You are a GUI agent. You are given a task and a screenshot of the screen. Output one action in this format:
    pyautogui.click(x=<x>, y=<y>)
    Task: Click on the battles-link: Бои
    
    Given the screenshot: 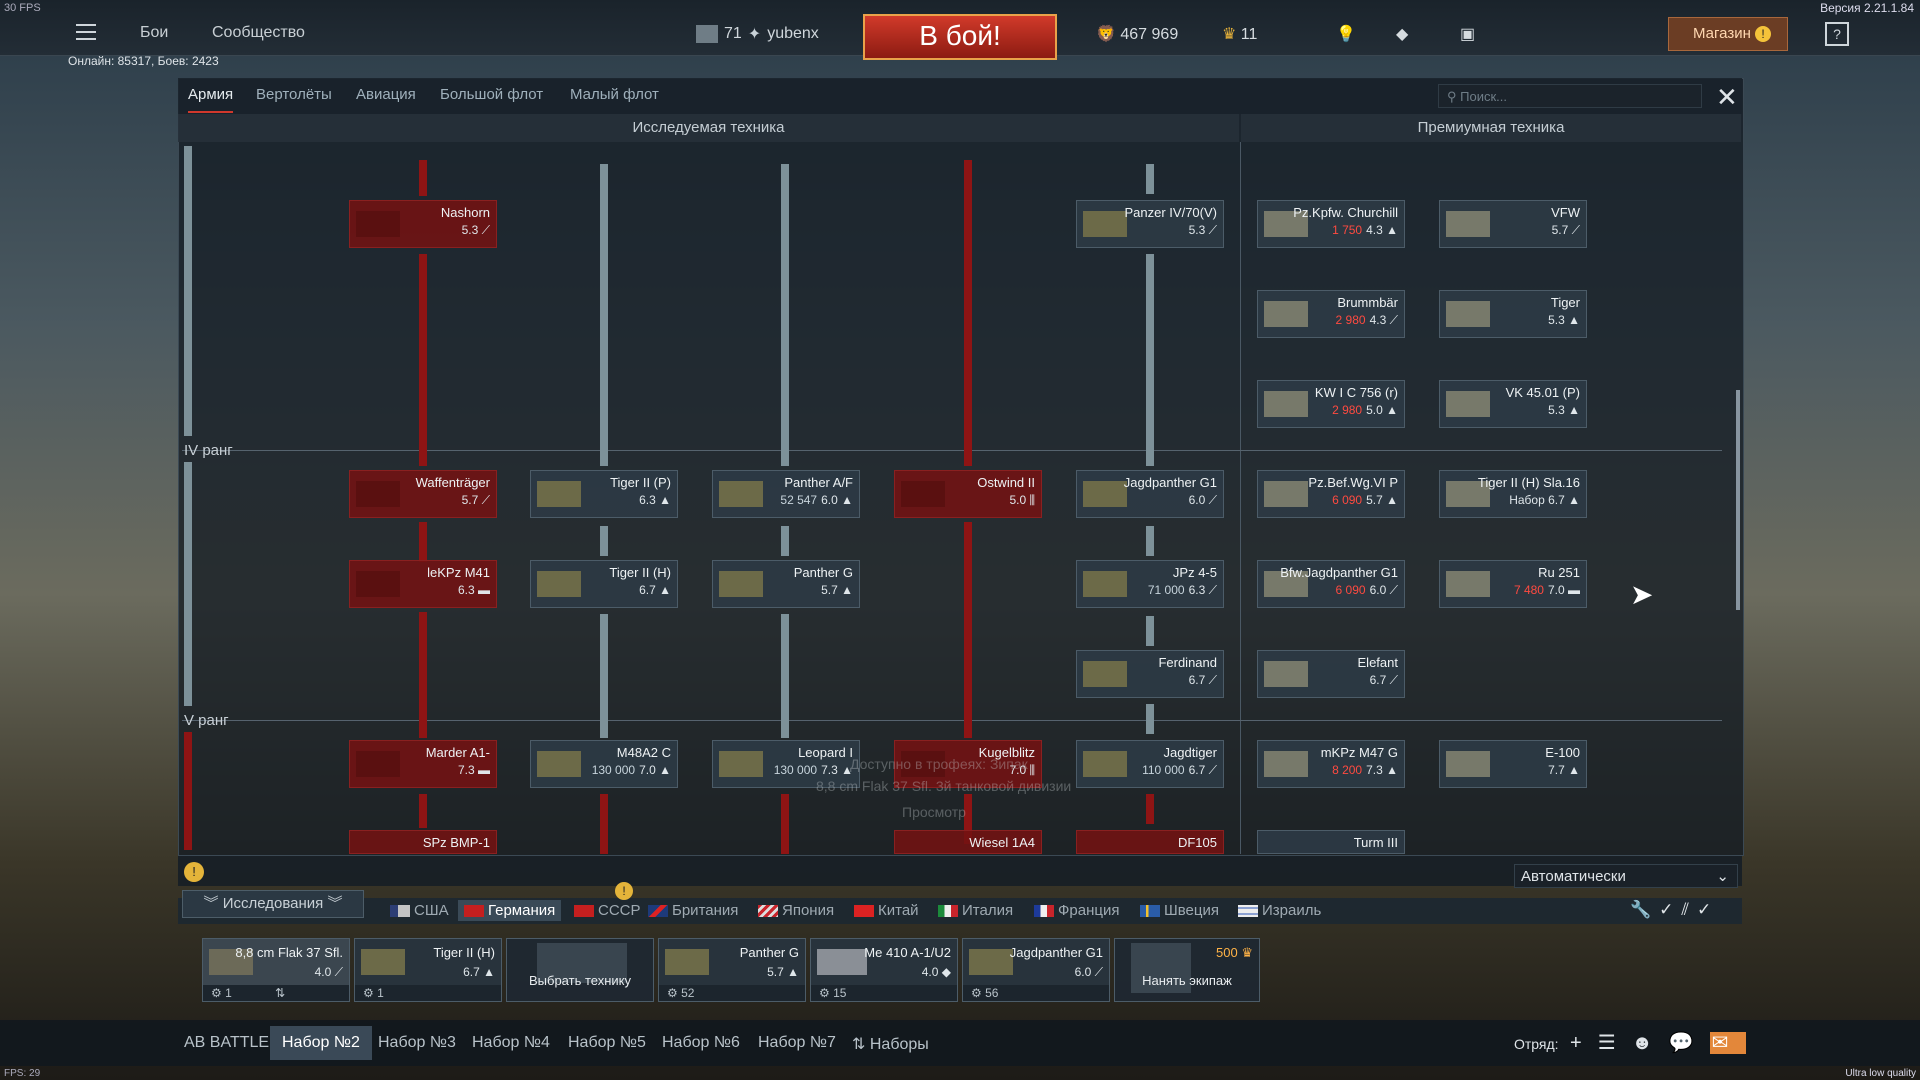 What is the action you would take?
    pyautogui.click(x=154, y=33)
    